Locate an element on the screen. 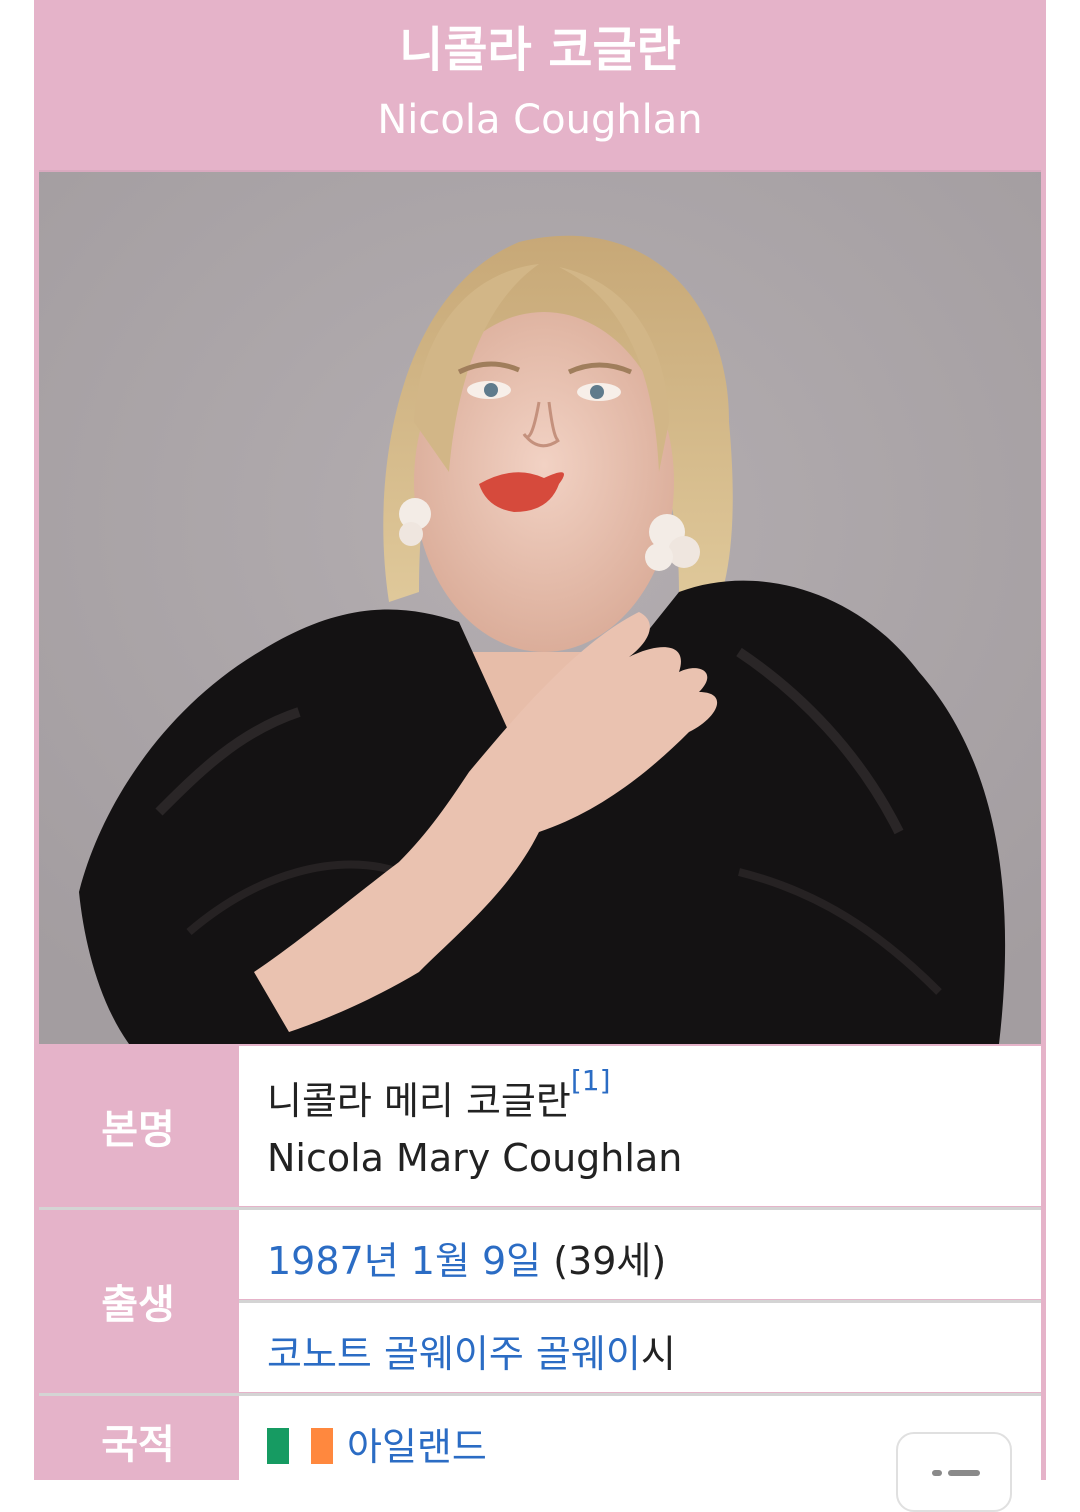  table-of-contents-button is located at coordinates (954, 1472).